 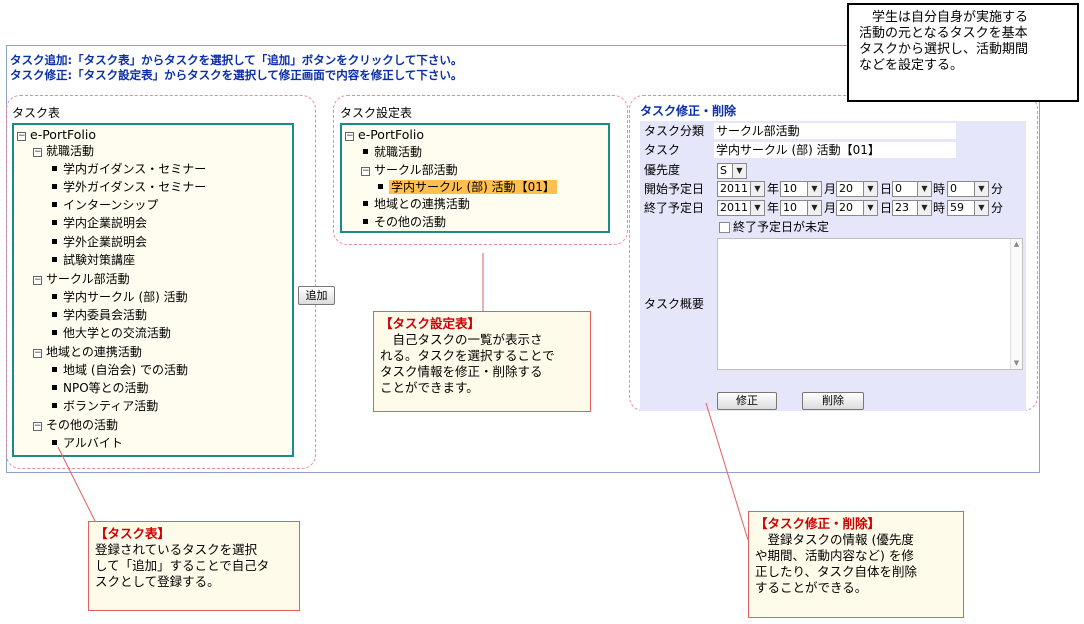 I want to click on edit-title: タスク修正・削除, so click(x=688, y=111).